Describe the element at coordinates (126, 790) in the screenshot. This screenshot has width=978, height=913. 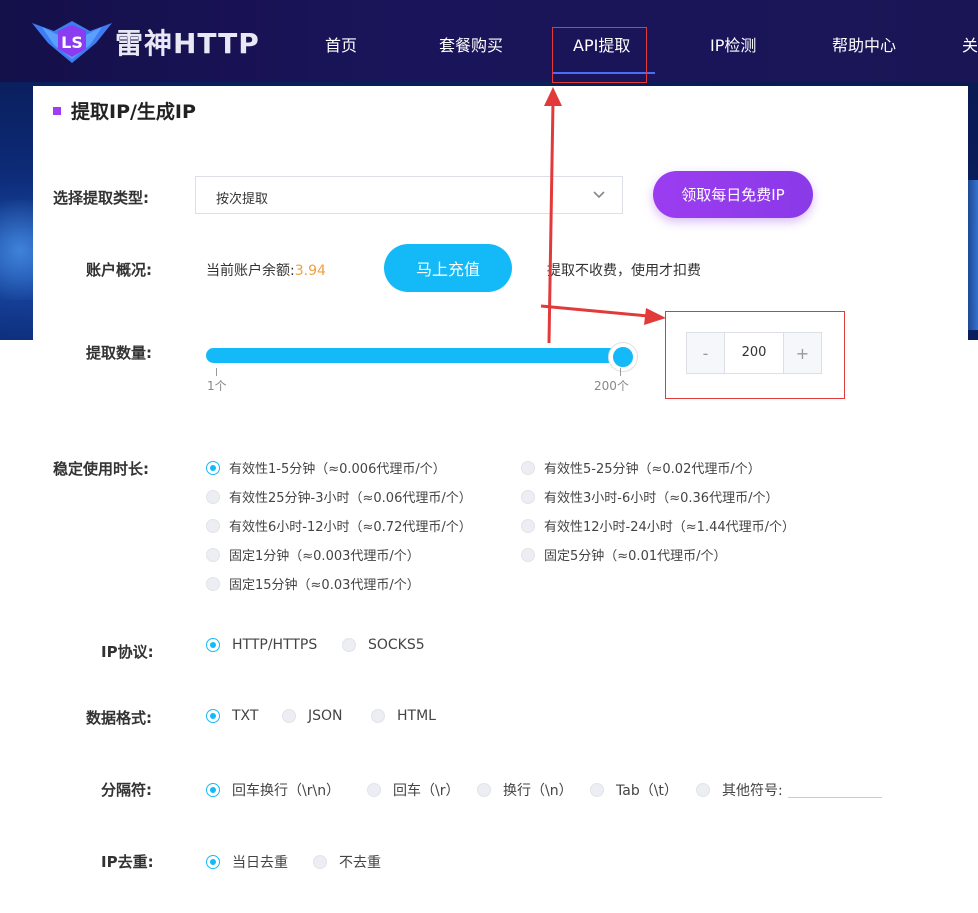
I see `separator-label: 分隔符:` at that location.